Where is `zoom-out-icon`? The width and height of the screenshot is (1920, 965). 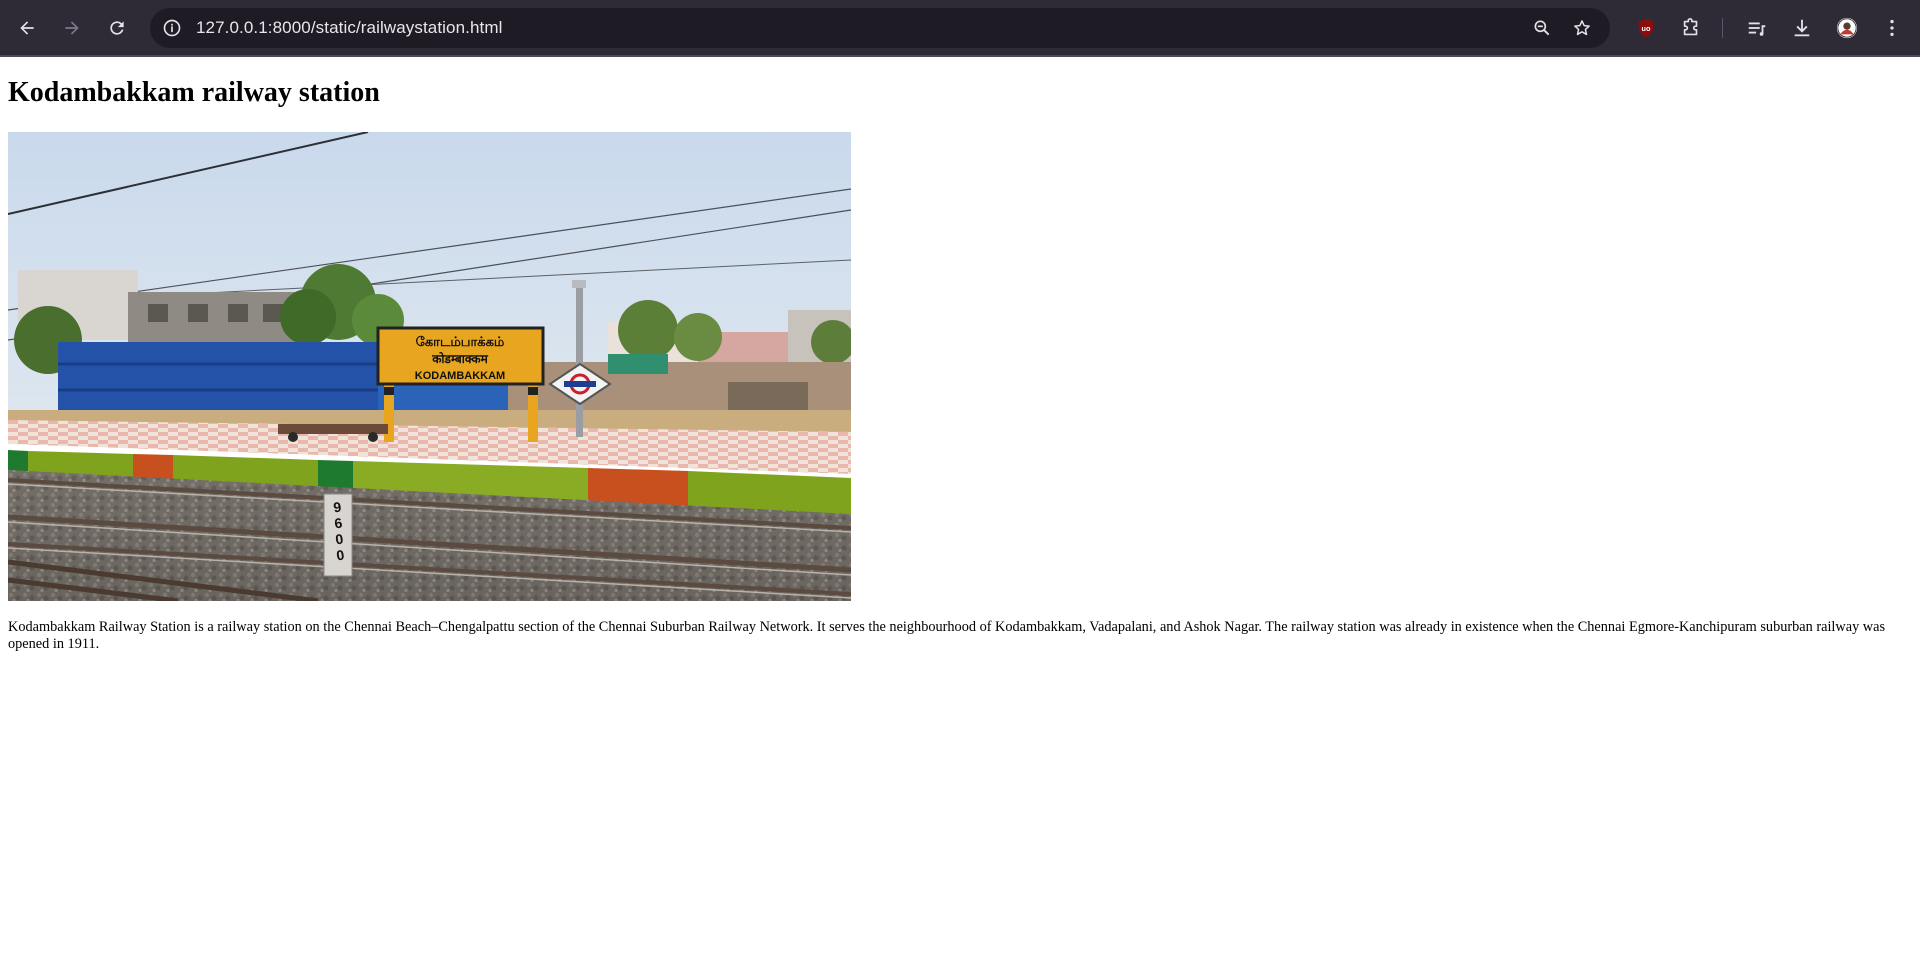
zoom-out-icon is located at coordinates (1542, 28).